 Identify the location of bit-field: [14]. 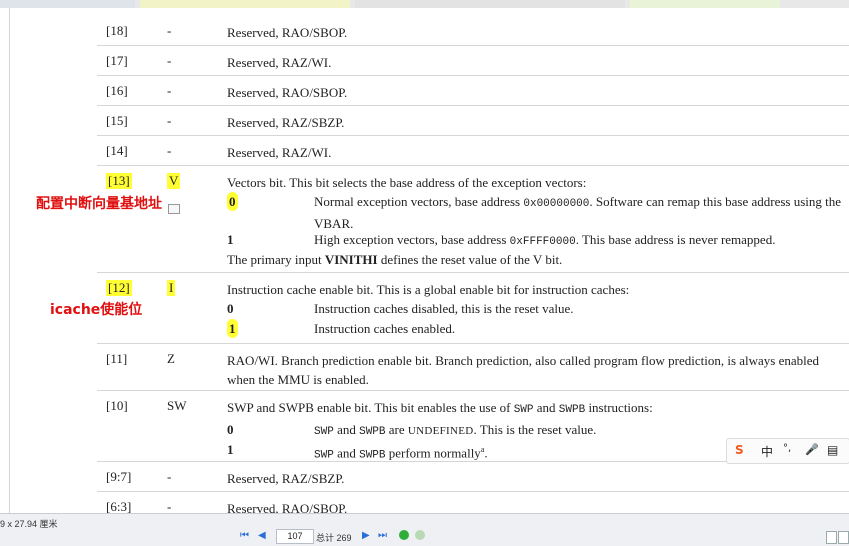
(117, 150).